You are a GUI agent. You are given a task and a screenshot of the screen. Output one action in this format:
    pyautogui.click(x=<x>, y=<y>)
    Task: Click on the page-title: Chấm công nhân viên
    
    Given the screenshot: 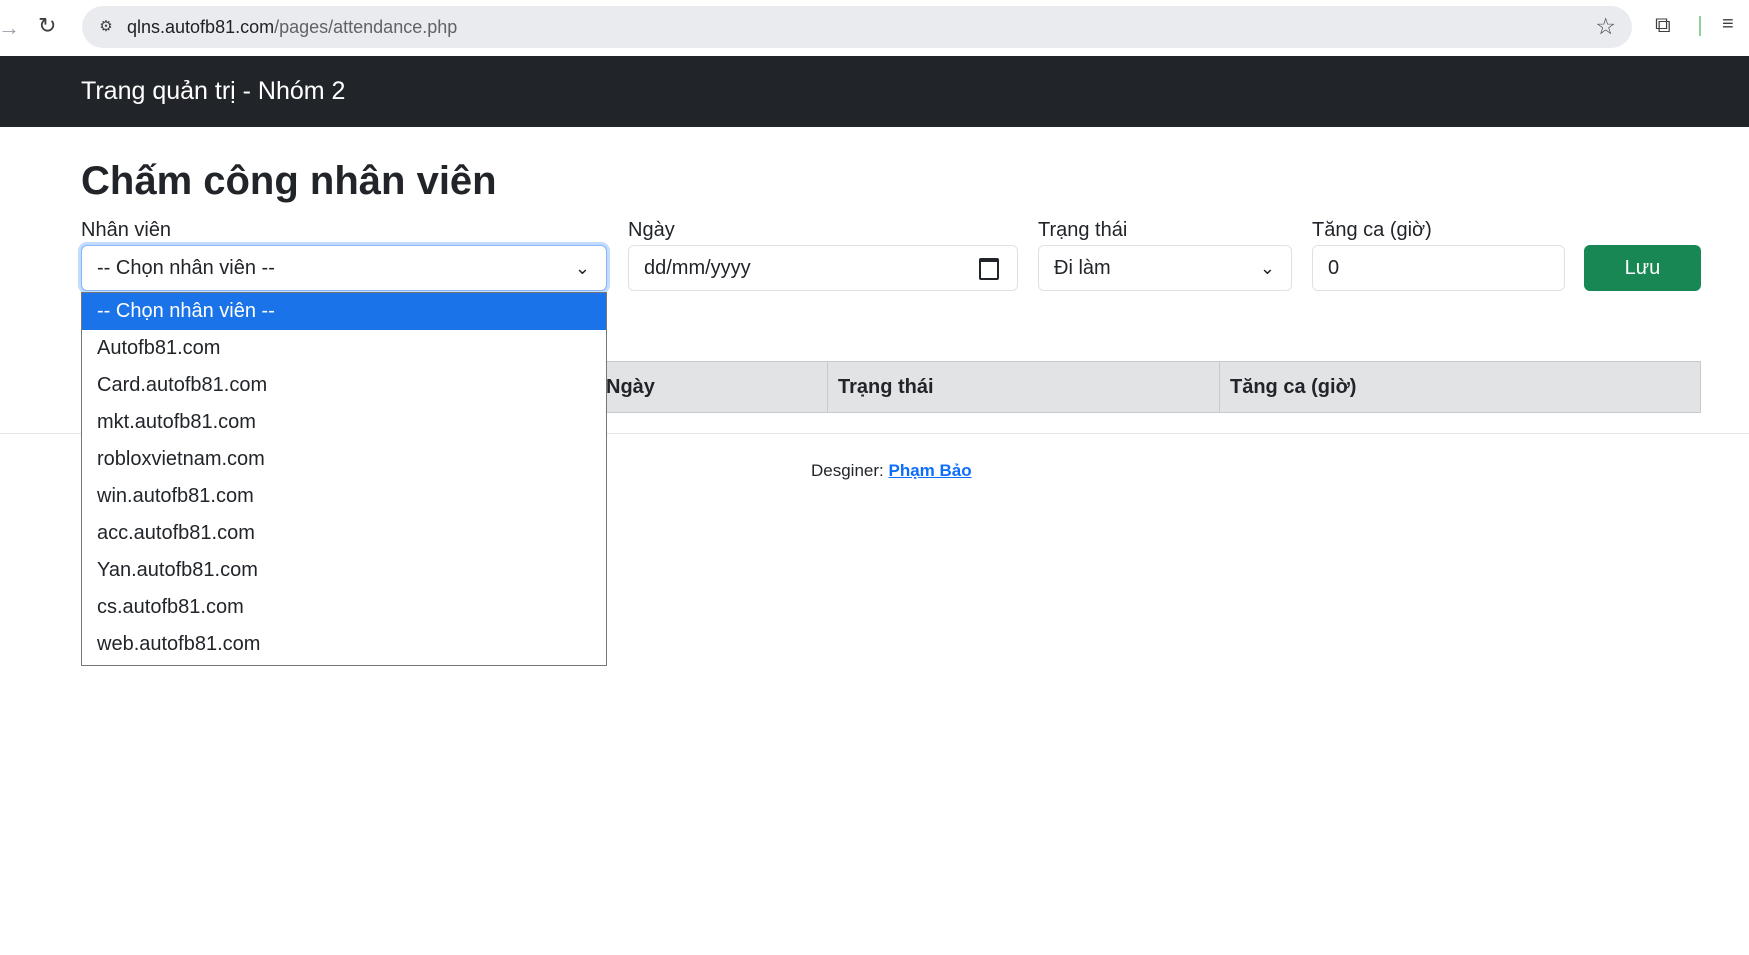 What is the action you would take?
    pyautogui.click(x=289, y=181)
    